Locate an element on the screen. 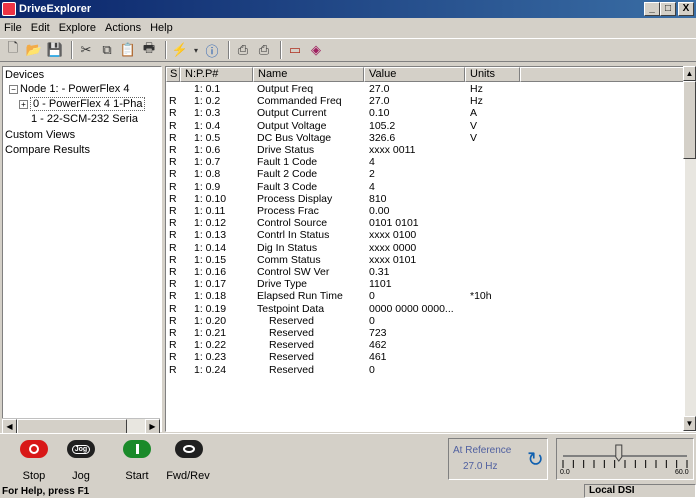 The image size is (696, 498). tree-horizontal-scrollbar: ◀ ▶ is located at coordinates (81, 426).